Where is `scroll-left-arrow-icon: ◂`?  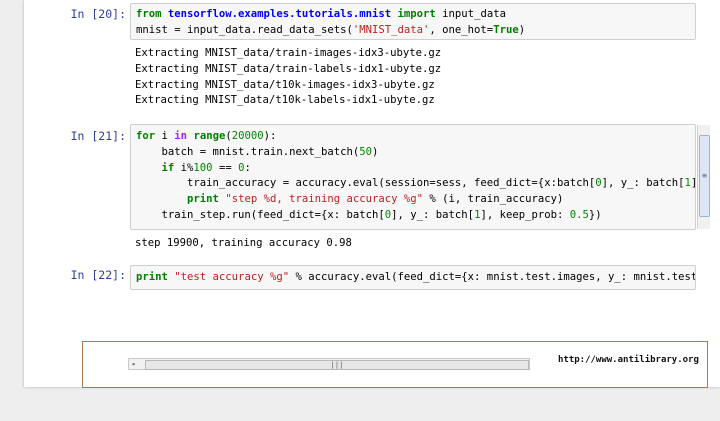
scroll-left-arrow-icon: ◂ is located at coordinates (133, 364).